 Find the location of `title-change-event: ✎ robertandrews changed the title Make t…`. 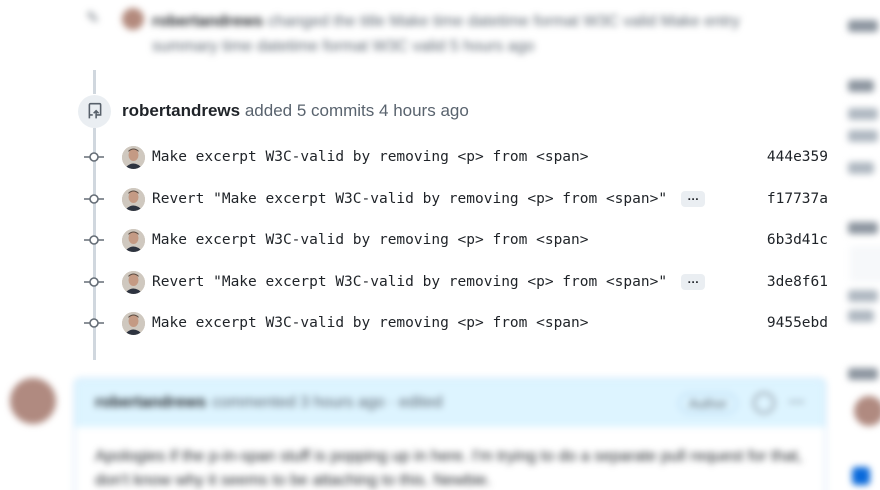

title-change-event: ✎ robertandrews changed the title Make t… is located at coordinates (440, 31).